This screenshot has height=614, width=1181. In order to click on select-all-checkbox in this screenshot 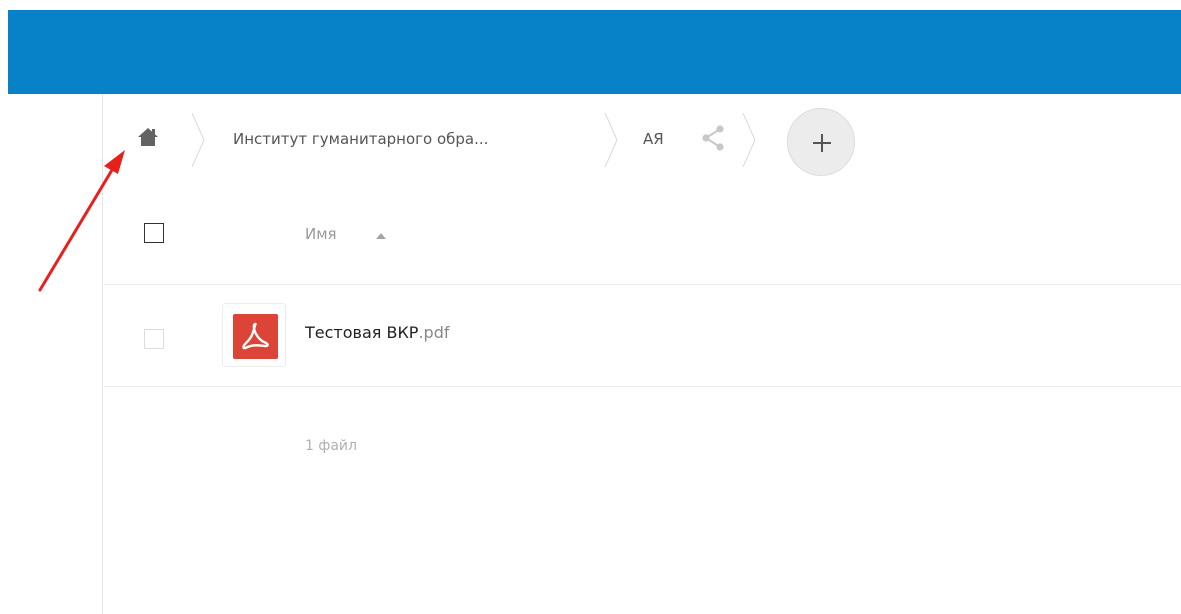, I will do `click(154, 233)`.